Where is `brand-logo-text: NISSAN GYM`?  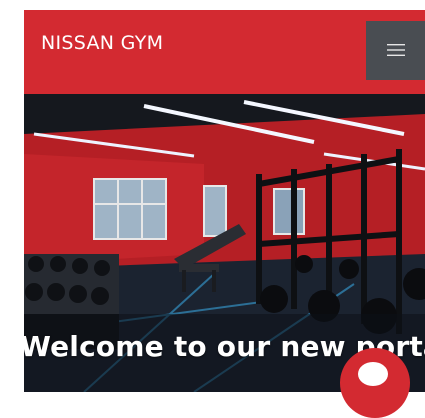 brand-logo-text: NISSAN GYM is located at coordinates (102, 43).